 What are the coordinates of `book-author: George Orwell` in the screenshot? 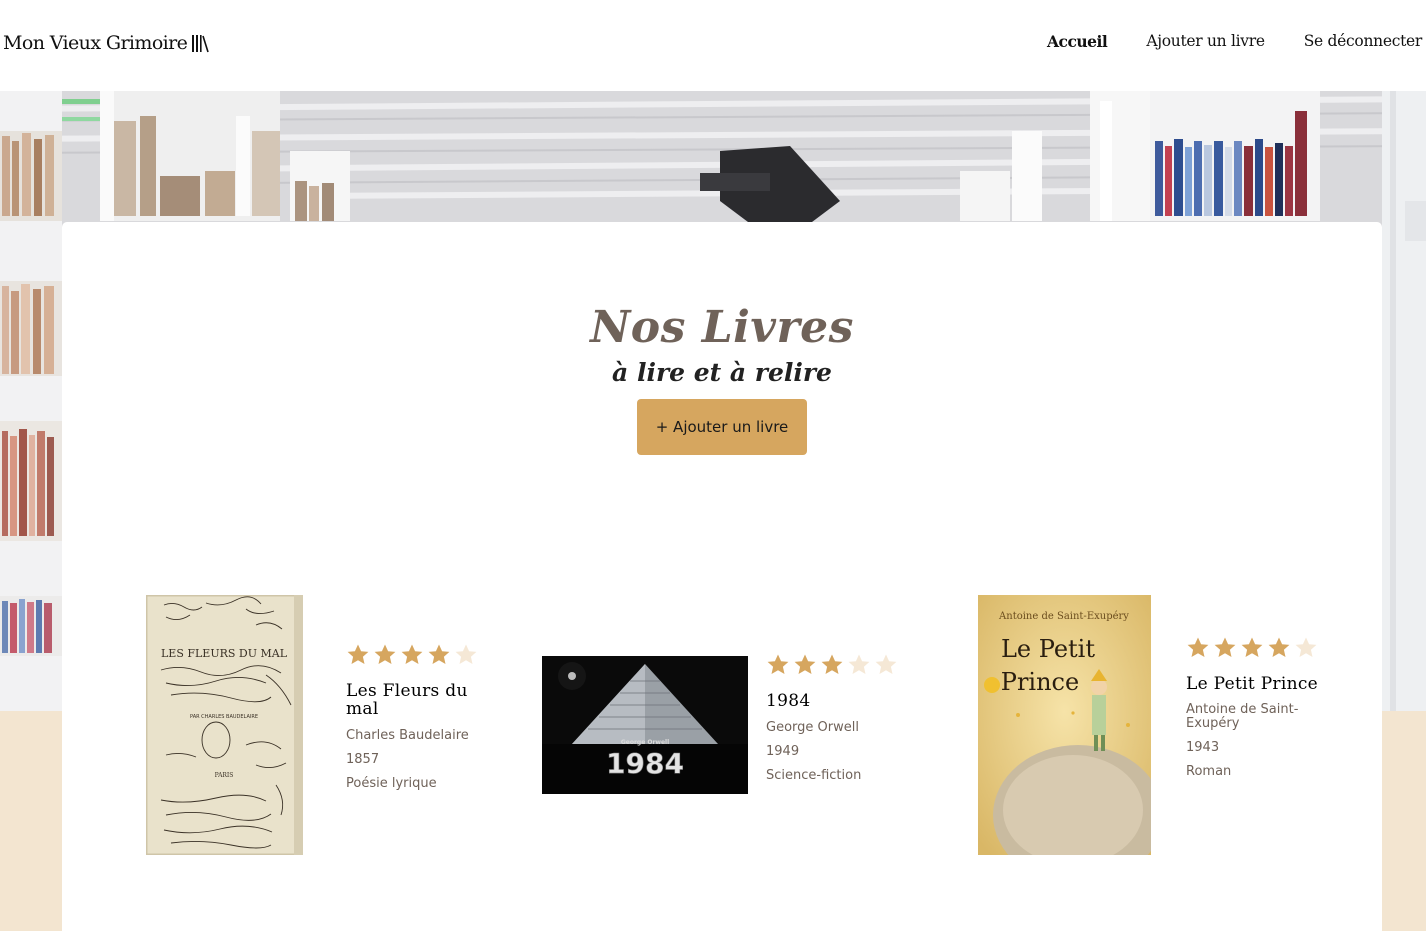 It's located at (812, 727).